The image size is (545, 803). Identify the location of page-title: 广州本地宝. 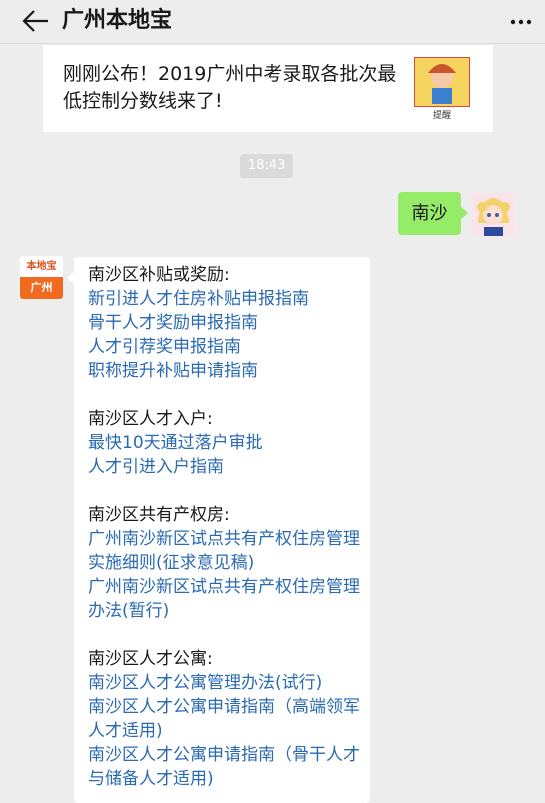
(117, 20).